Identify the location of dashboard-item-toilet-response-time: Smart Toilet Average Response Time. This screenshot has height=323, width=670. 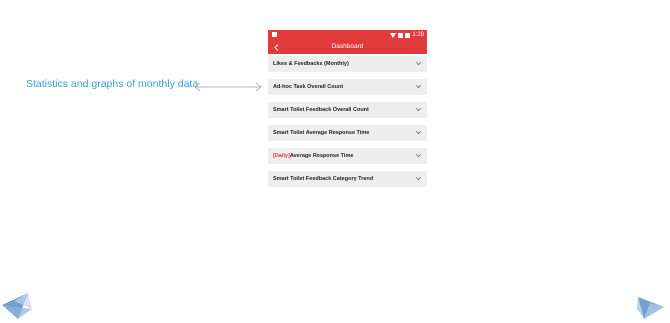
(347, 133).